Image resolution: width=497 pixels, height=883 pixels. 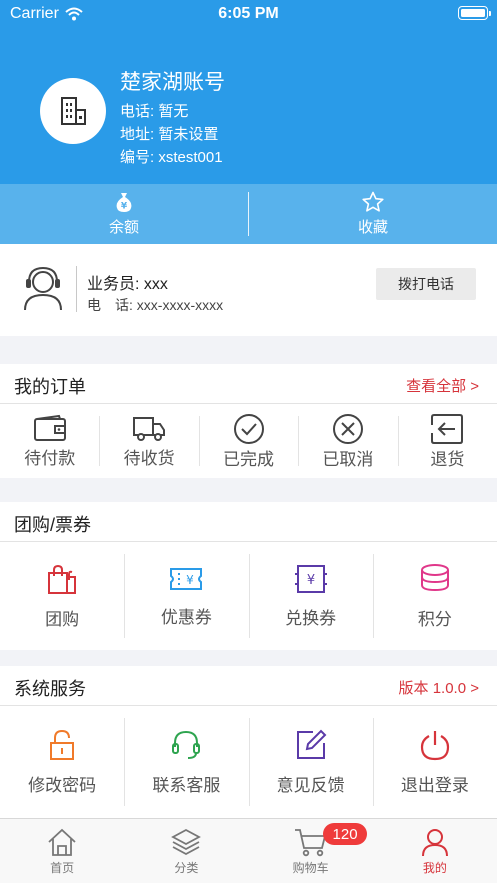 I want to click on order-pending-payment-label: 待付款, so click(x=50, y=458).